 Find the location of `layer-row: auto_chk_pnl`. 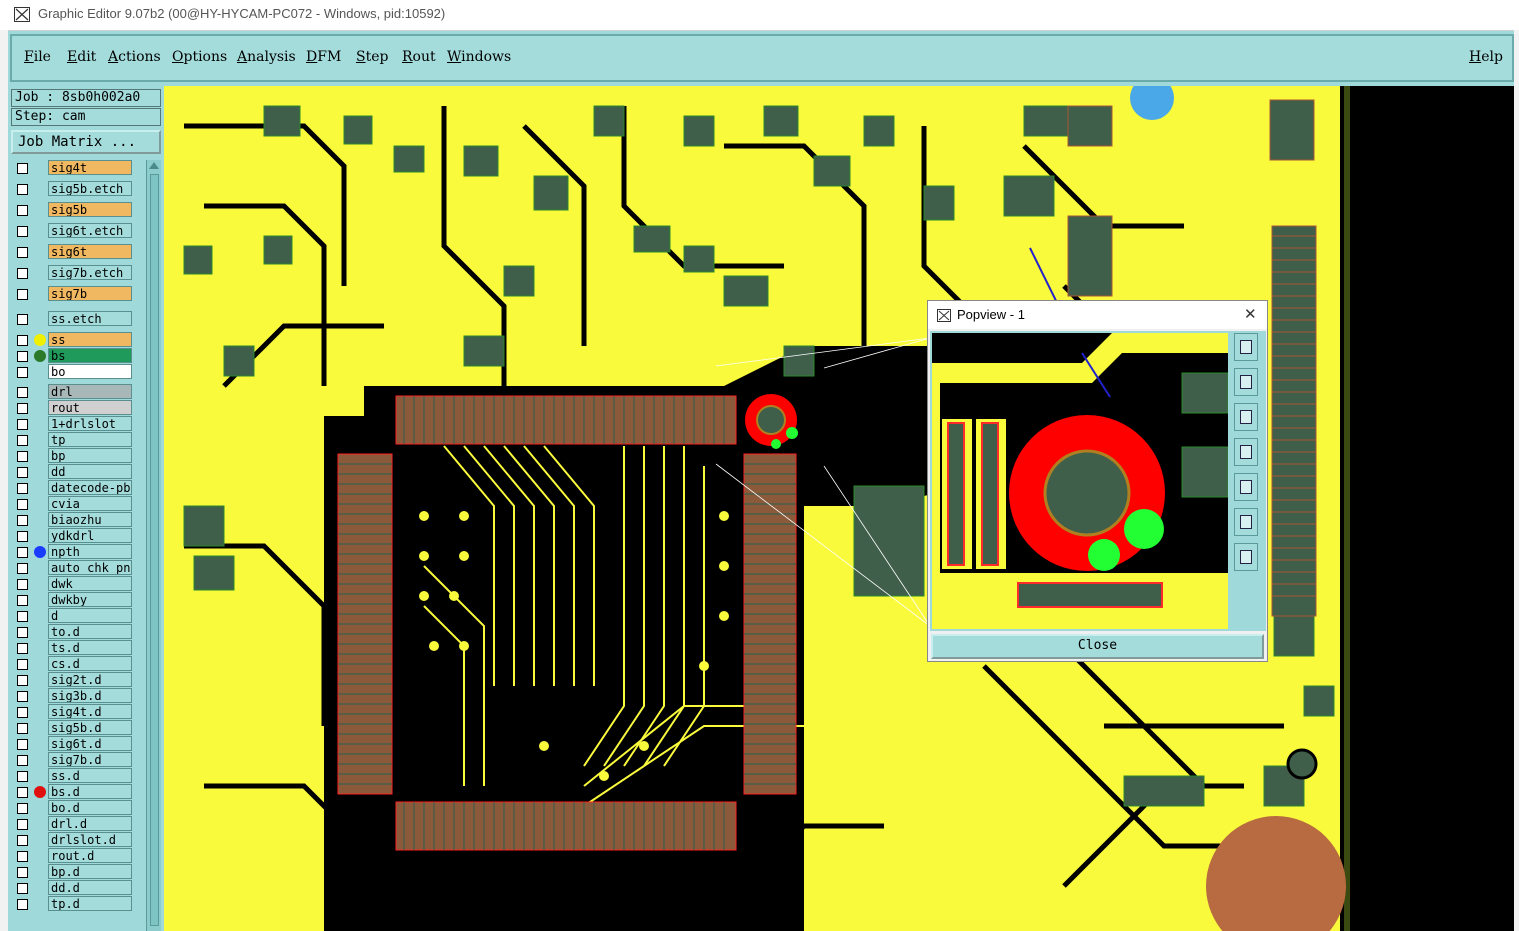

layer-row: auto_chk_pnl is located at coordinates (71, 568).